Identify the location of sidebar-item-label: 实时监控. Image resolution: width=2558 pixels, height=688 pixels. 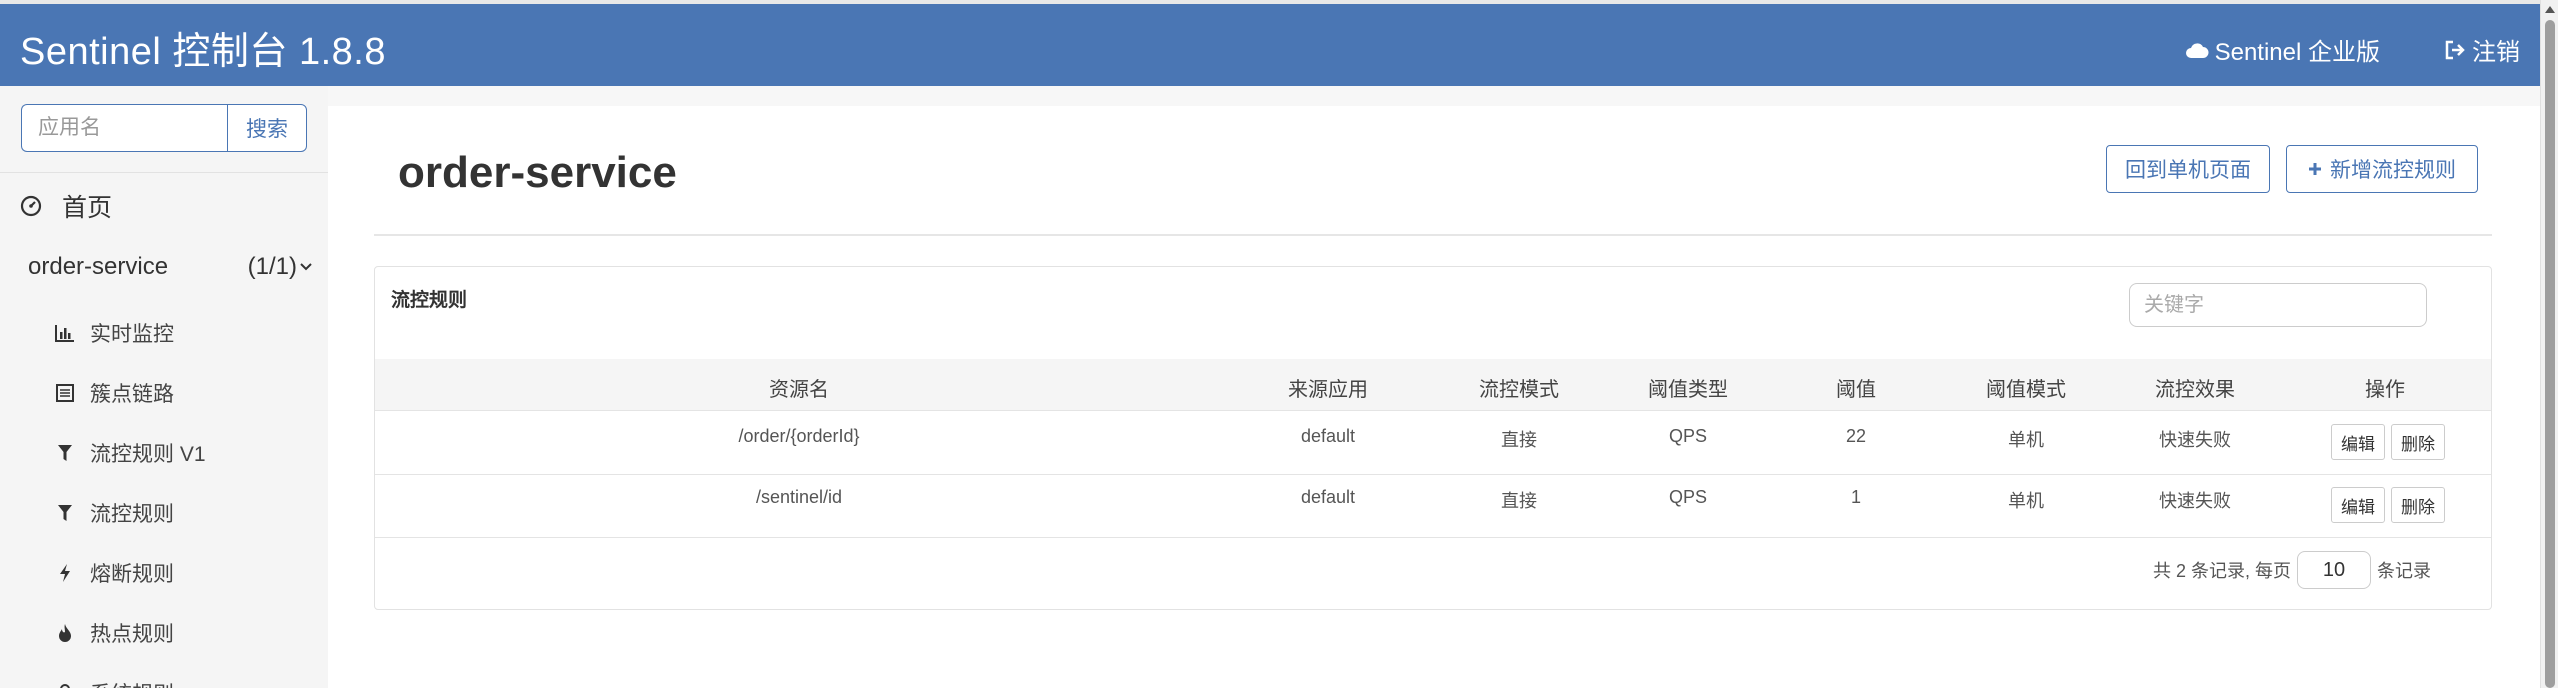
(132, 334).